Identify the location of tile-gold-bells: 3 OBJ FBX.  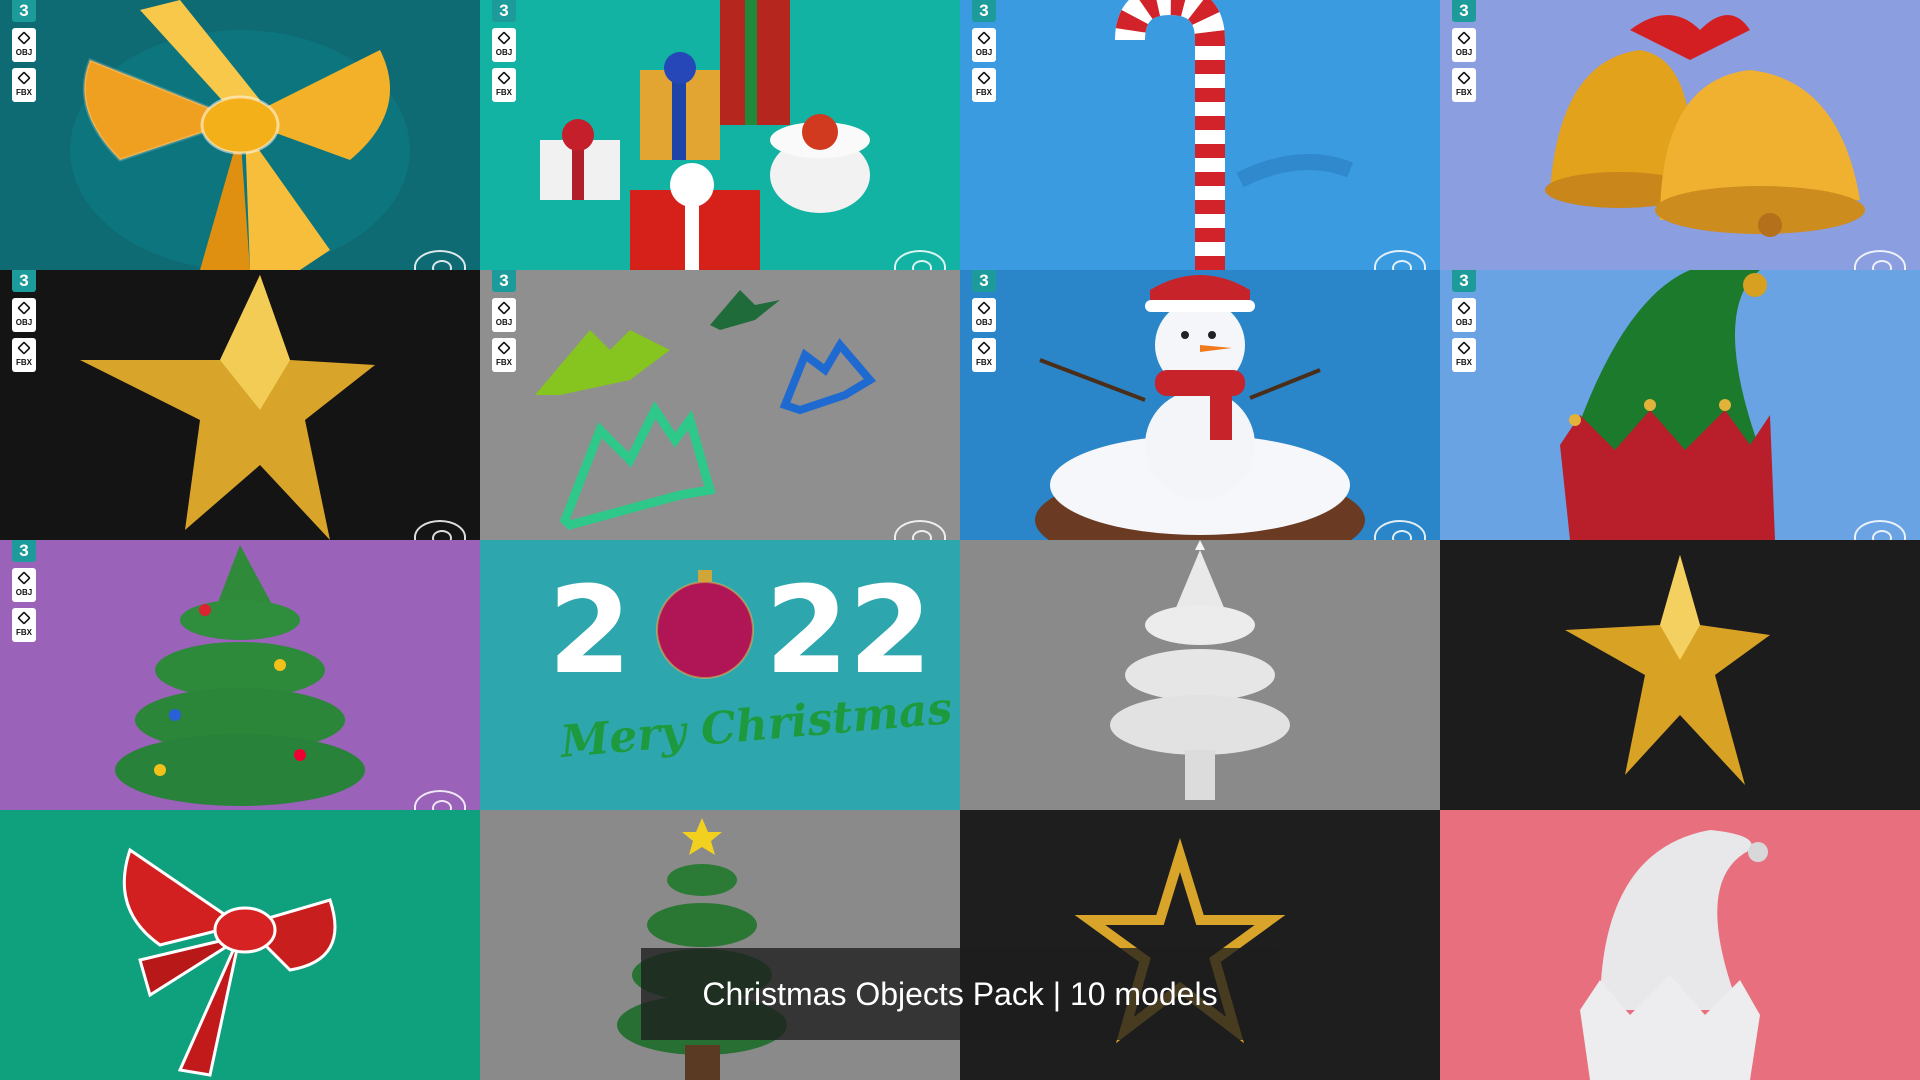
(1680, 135).